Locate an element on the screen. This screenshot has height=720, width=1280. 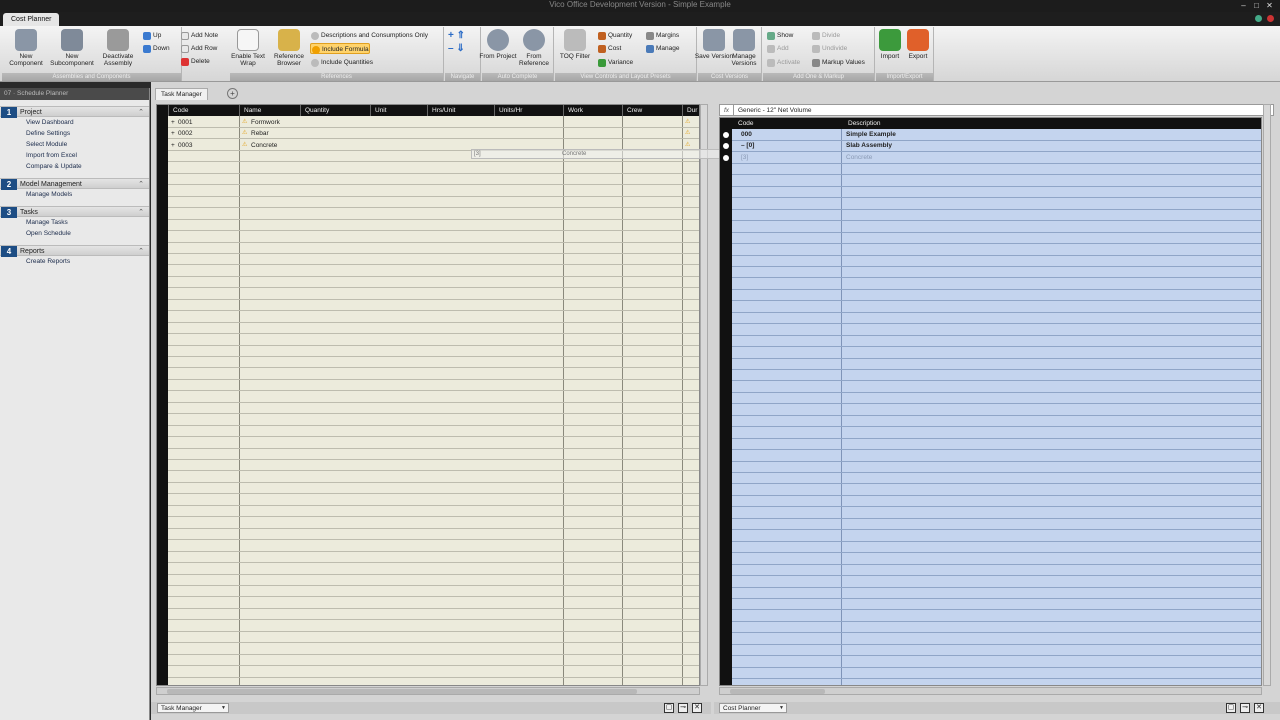
variance-button: Variance is located at coordinates (615, 62).